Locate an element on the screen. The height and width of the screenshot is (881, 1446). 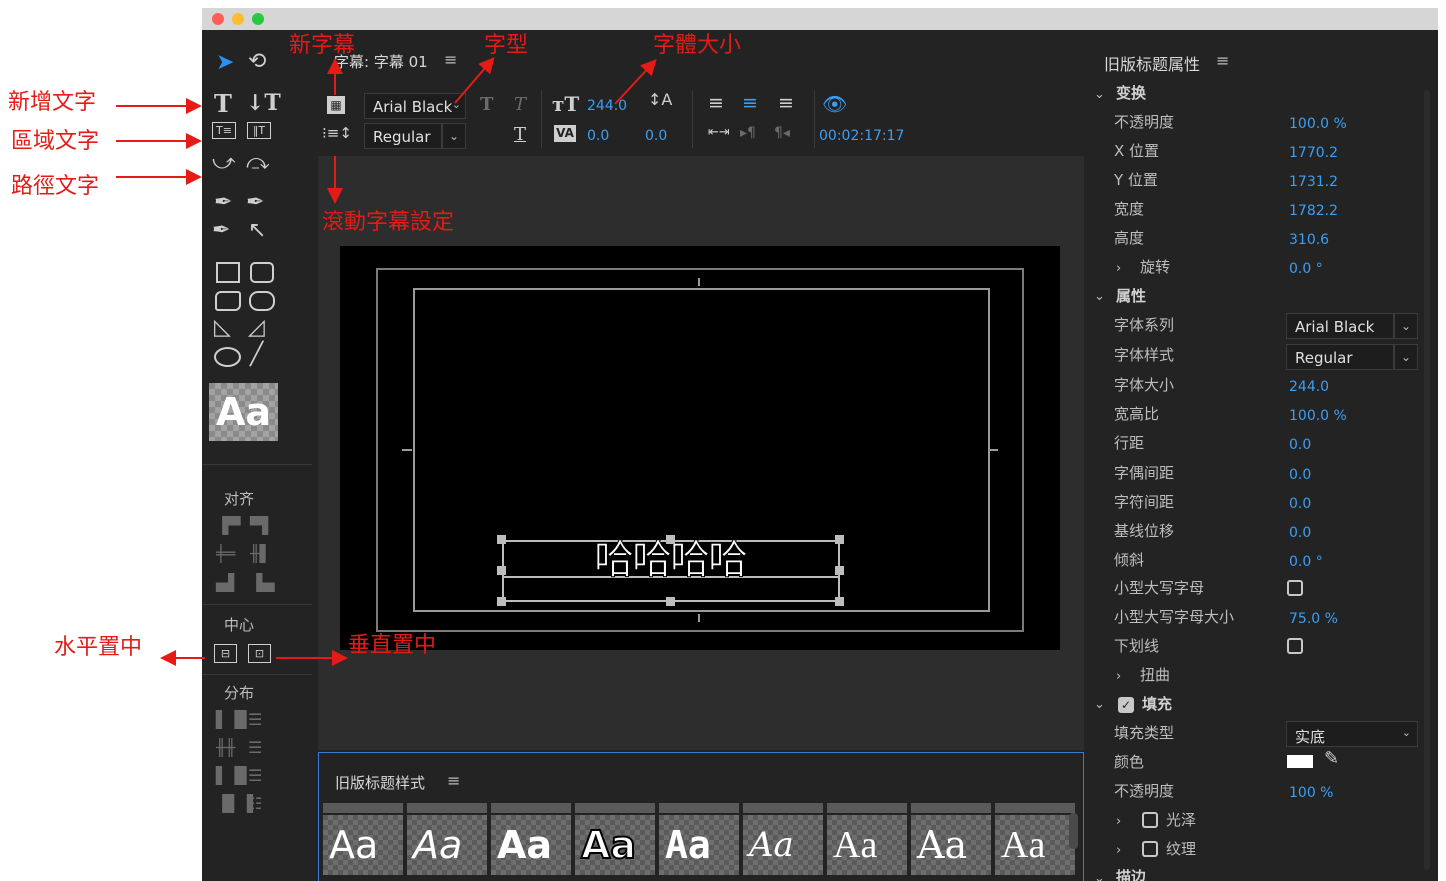
arrow-font-size is located at coordinates (635, 82).